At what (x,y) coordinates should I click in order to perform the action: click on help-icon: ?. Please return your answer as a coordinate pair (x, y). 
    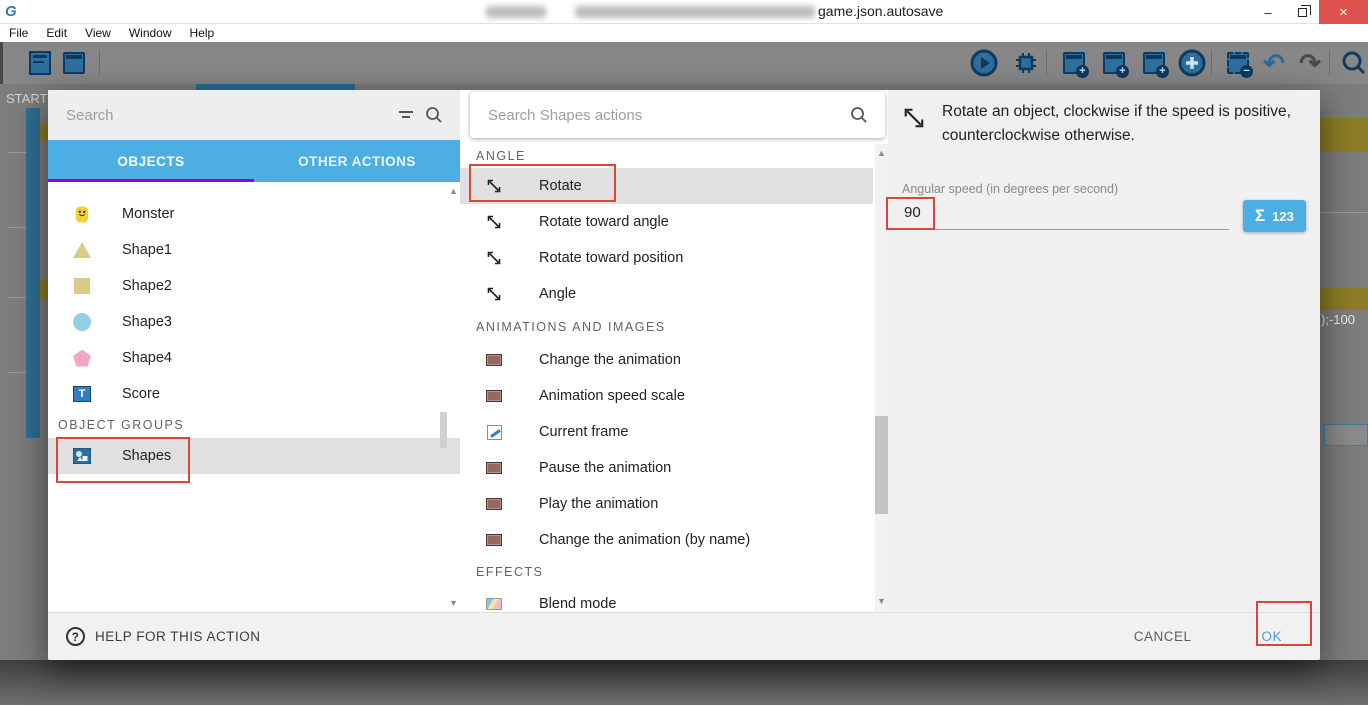
    Looking at the image, I should click on (75, 636).